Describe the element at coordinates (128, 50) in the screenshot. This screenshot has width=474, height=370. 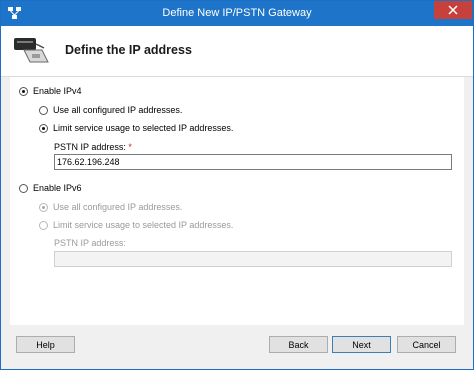
I see `page-title: Define the IP address` at that location.